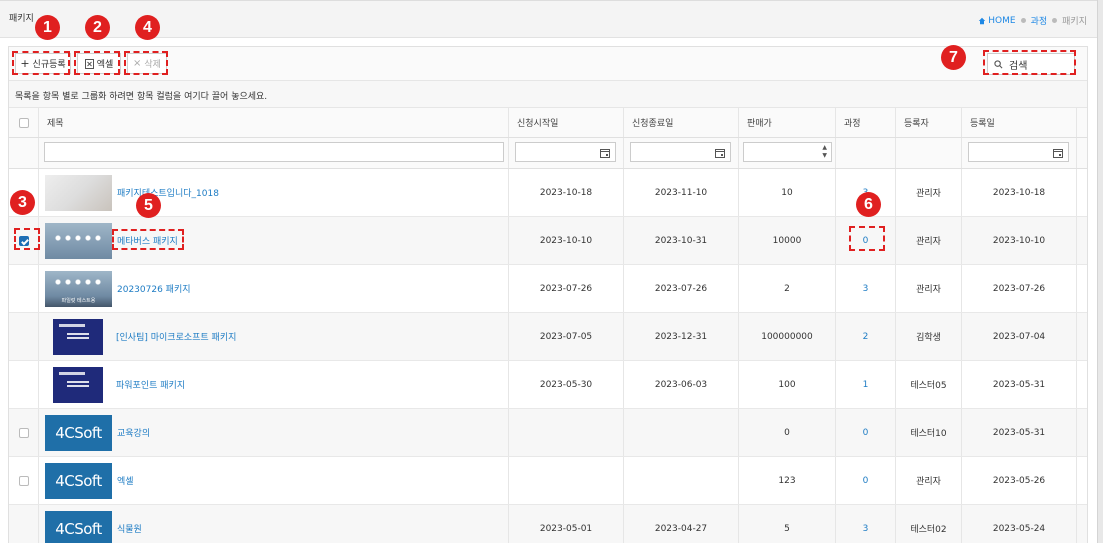 The width and height of the screenshot is (1103, 543). What do you see at coordinates (681, 122) in the screenshot?
I see `col-header-end-date: 신청종료일` at bounding box center [681, 122].